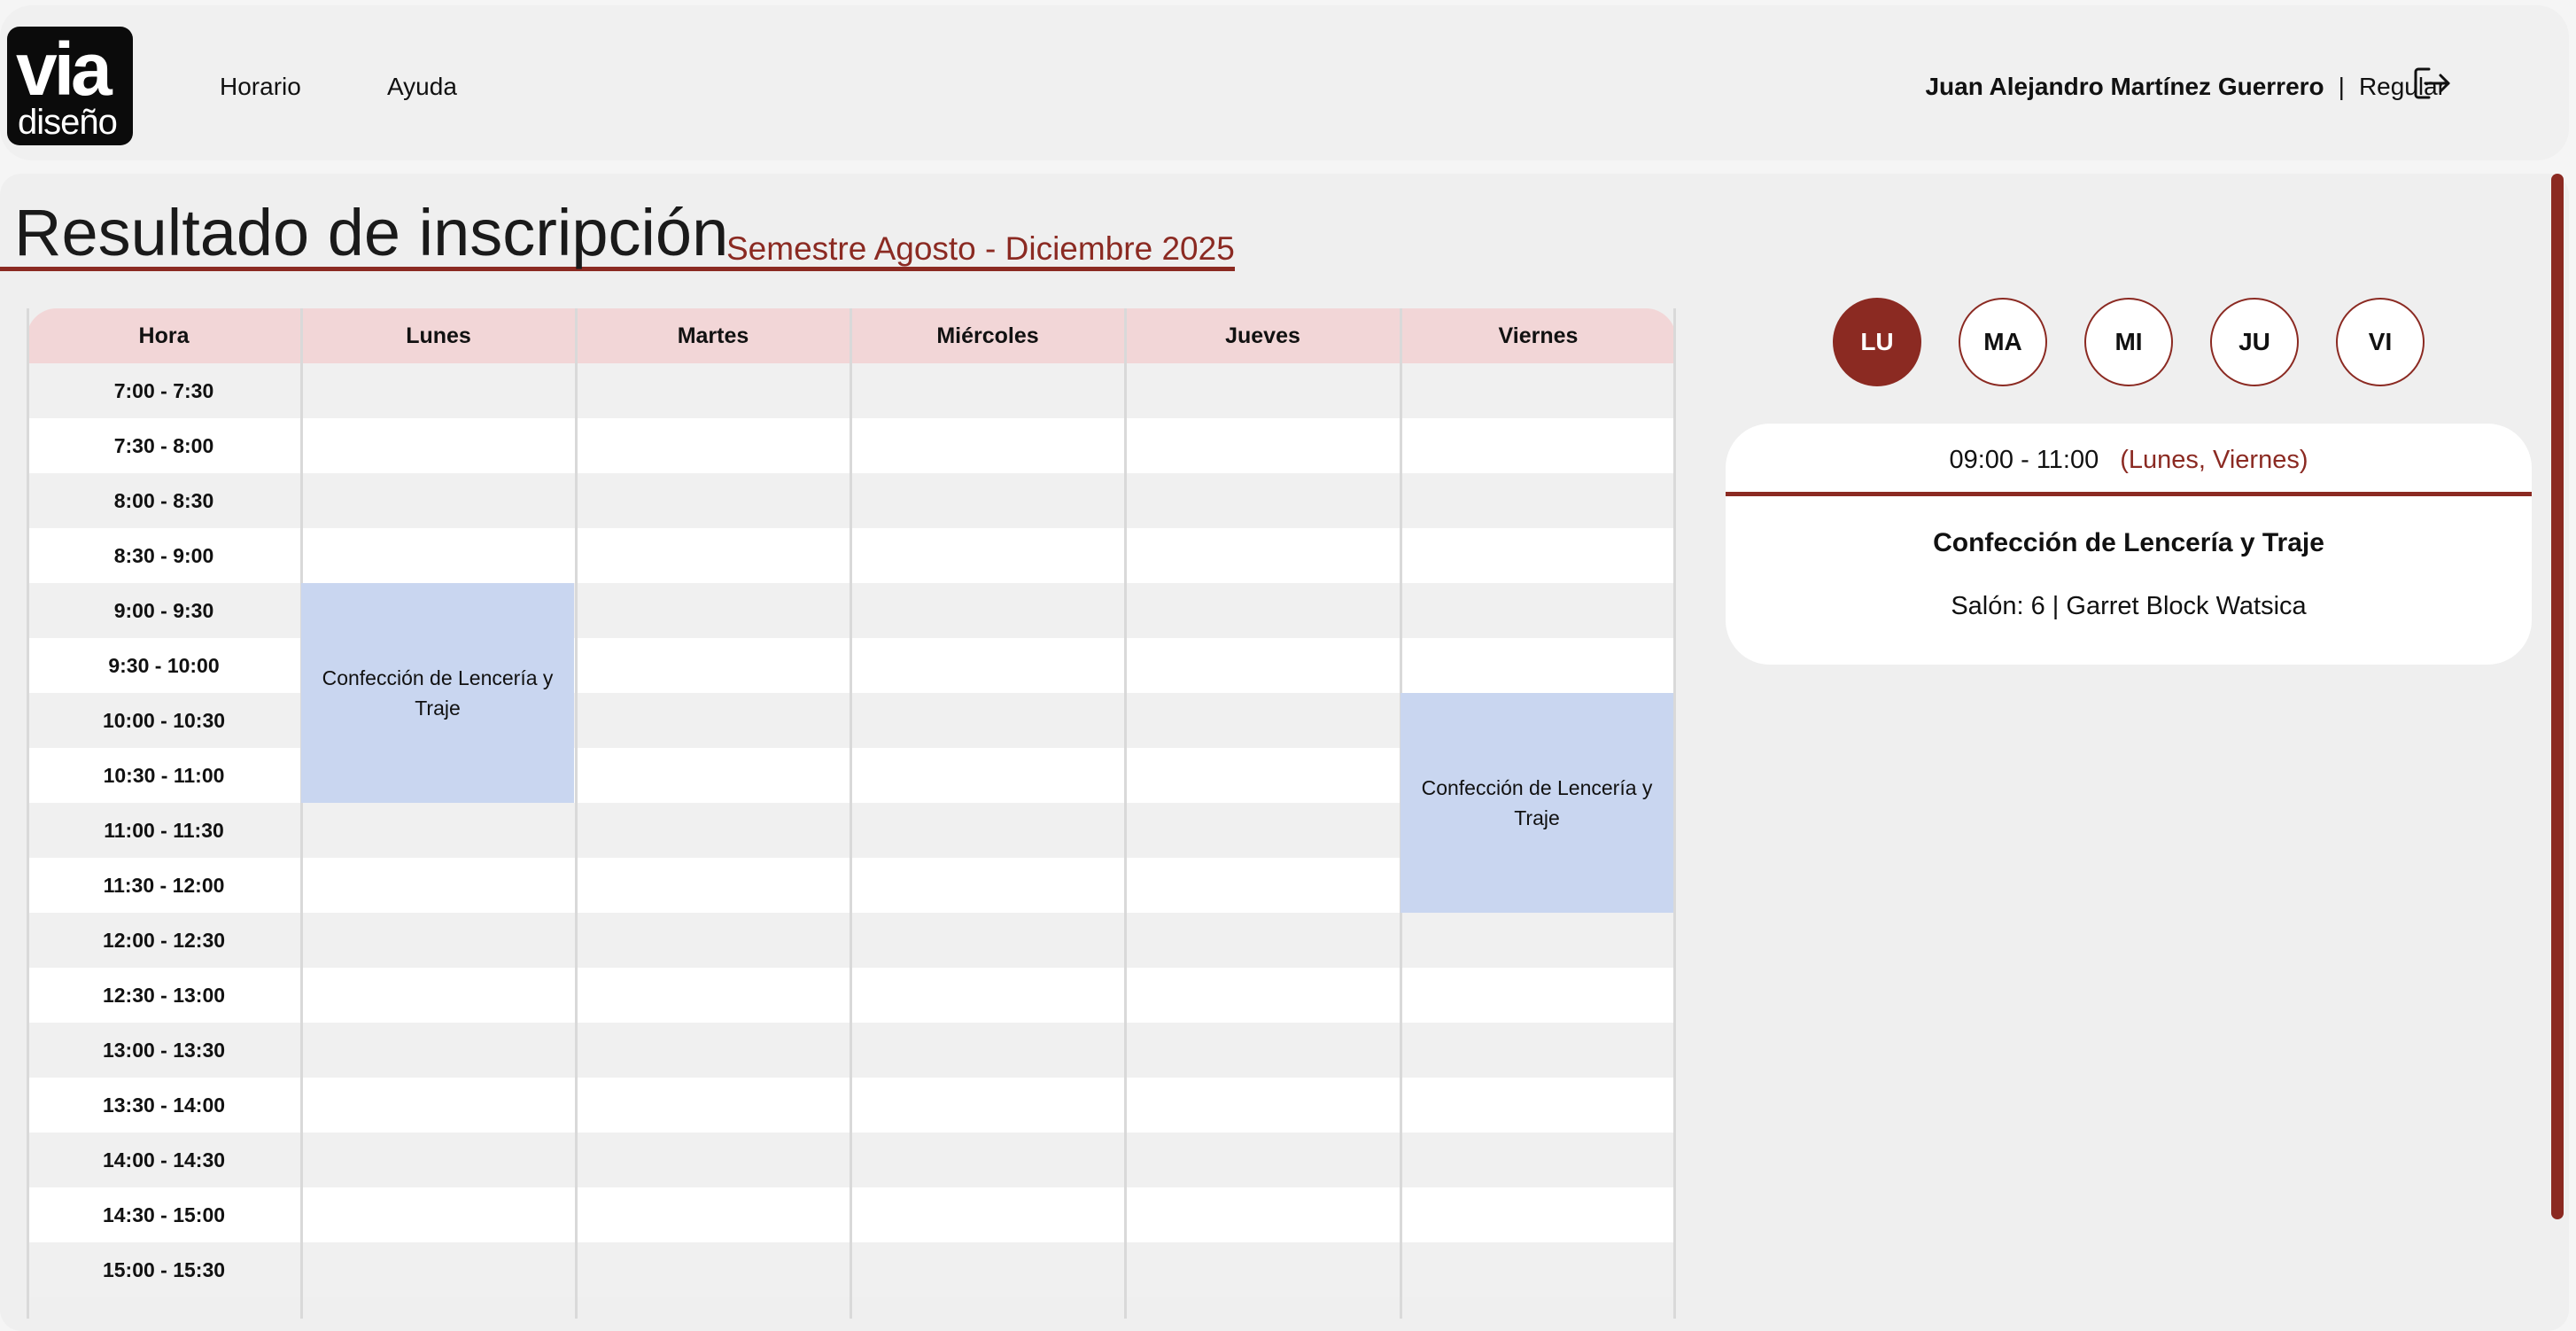 Image resolution: width=2576 pixels, height=1331 pixels. I want to click on time-slot-label: 12:00 - 12:30, so click(164, 941).